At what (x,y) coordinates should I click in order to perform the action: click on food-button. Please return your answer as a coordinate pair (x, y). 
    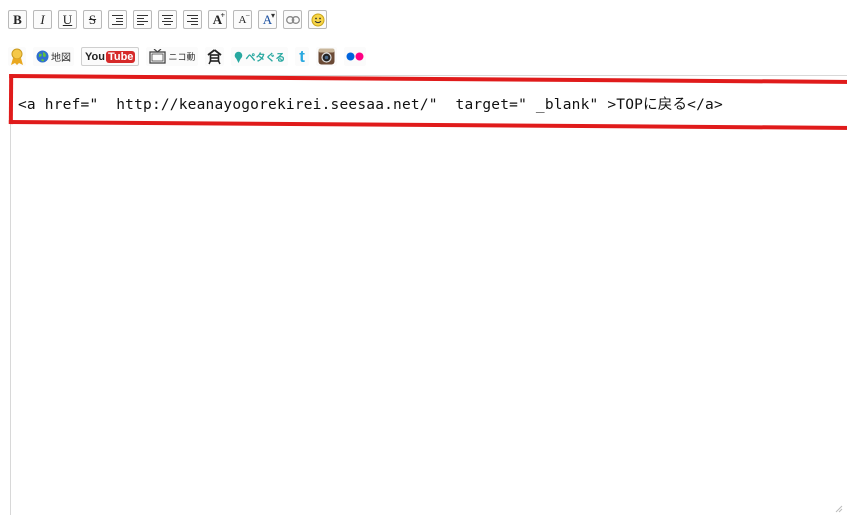
    Looking at the image, I should click on (215, 56).